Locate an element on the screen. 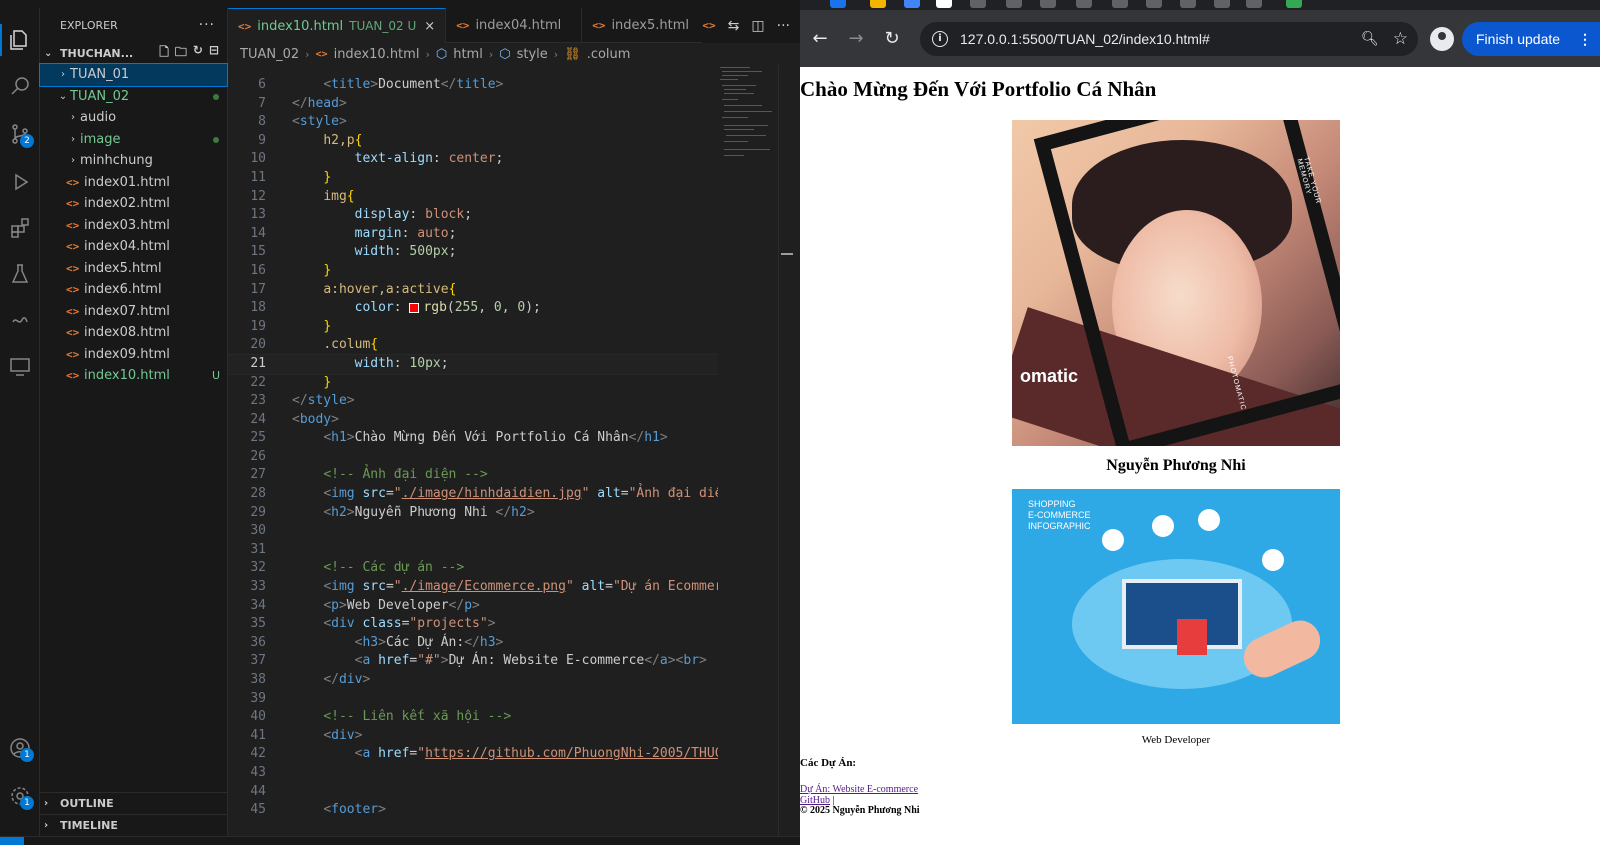  tree-folder: › minhchung is located at coordinates (133, 161).